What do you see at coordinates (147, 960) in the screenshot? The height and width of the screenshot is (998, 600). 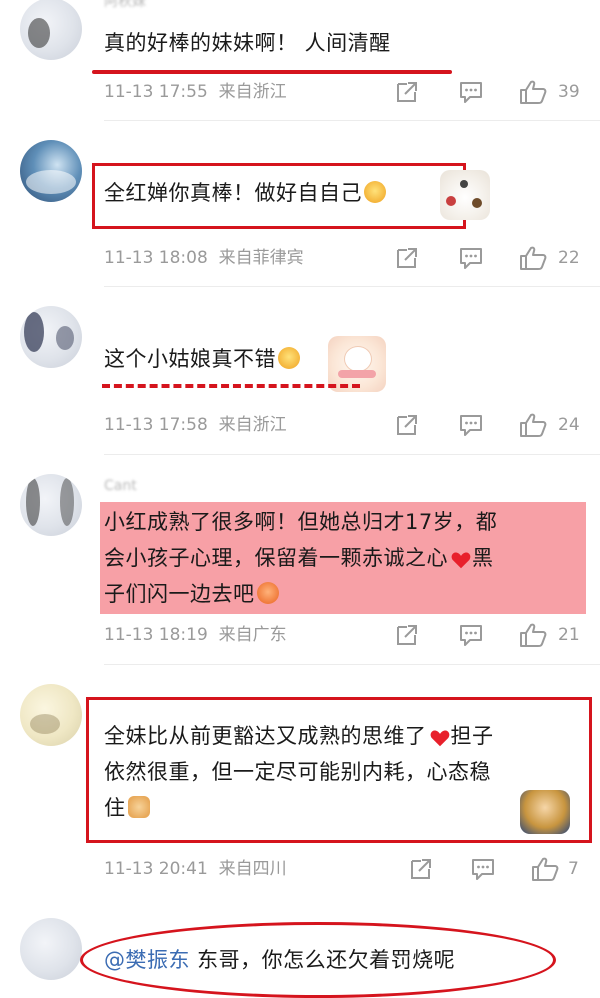 I see `mention-link: @樊振东` at bounding box center [147, 960].